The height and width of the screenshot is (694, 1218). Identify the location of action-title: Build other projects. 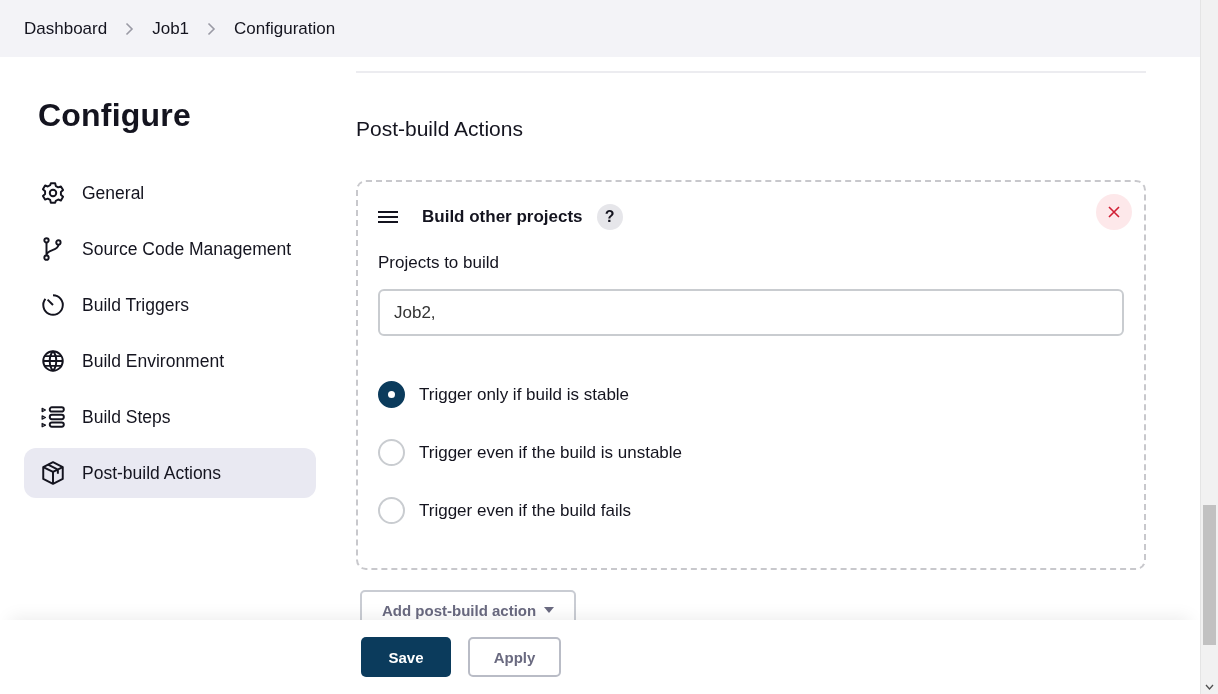
(502, 217).